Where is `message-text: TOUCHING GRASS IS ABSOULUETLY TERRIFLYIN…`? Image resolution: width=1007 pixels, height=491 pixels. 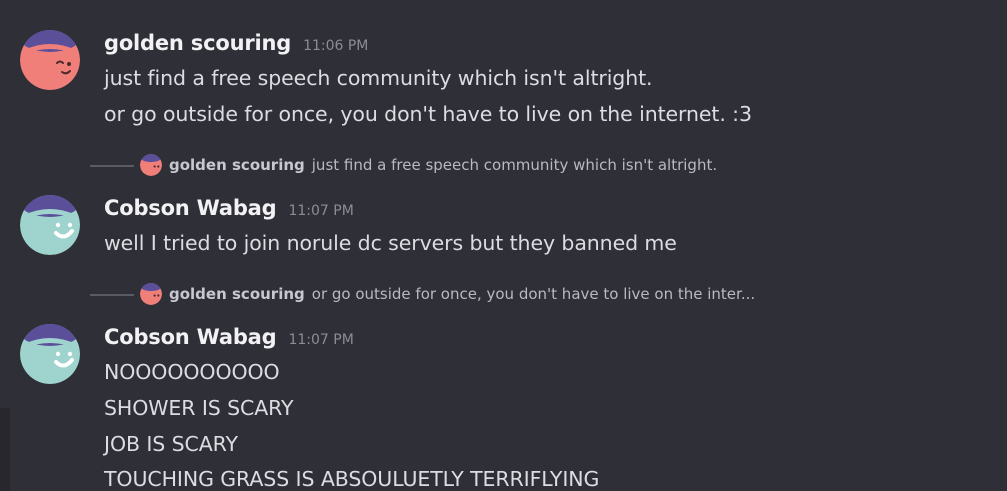 message-text: TOUCHING GRASS IS ABSOULUETLY TERRIFLYIN… is located at coordinates (352, 479).